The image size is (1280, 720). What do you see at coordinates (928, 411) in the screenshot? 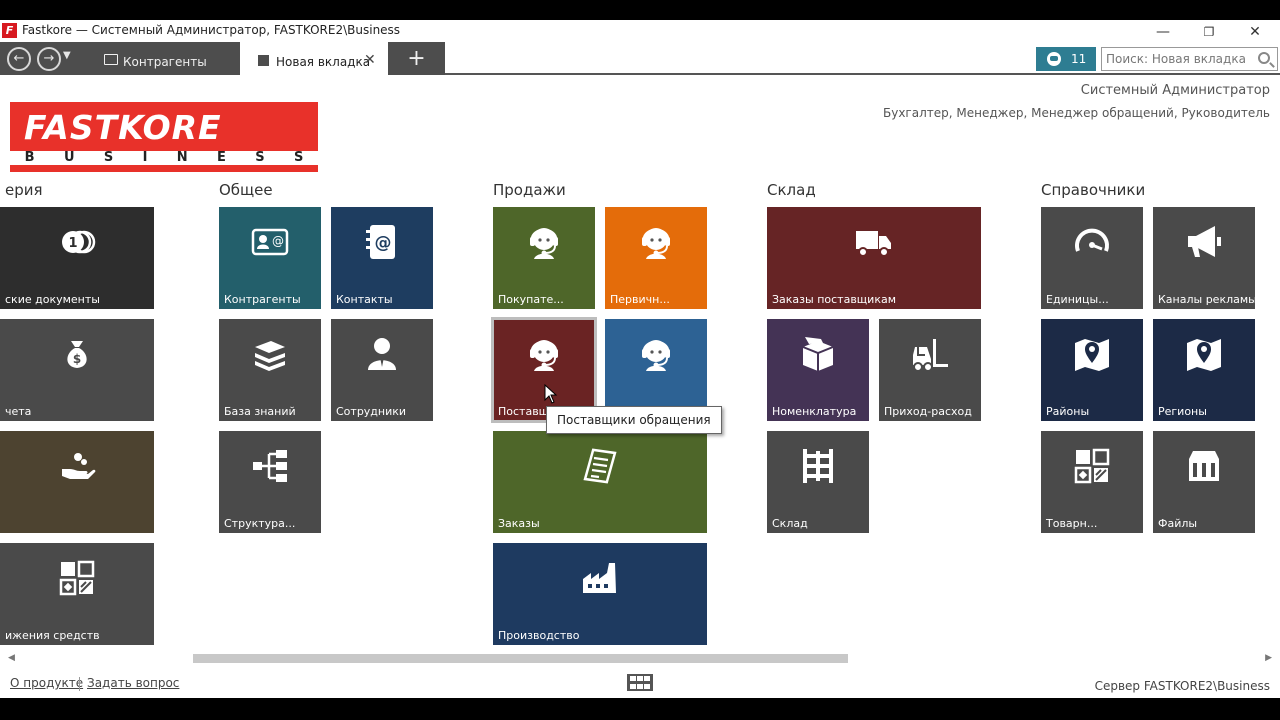
I see `tile-label: Приход-расход` at bounding box center [928, 411].